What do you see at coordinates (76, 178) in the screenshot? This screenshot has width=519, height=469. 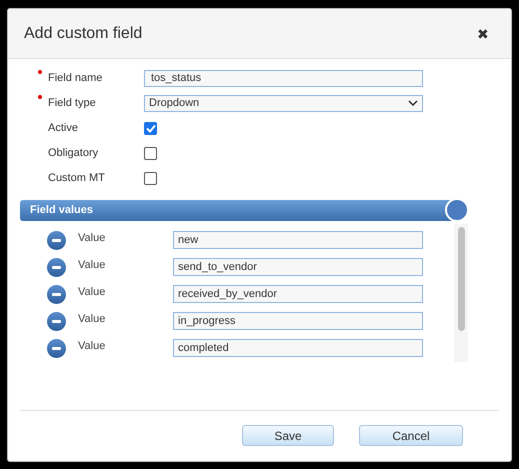 I see `field-label: Custom MT` at bounding box center [76, 178].